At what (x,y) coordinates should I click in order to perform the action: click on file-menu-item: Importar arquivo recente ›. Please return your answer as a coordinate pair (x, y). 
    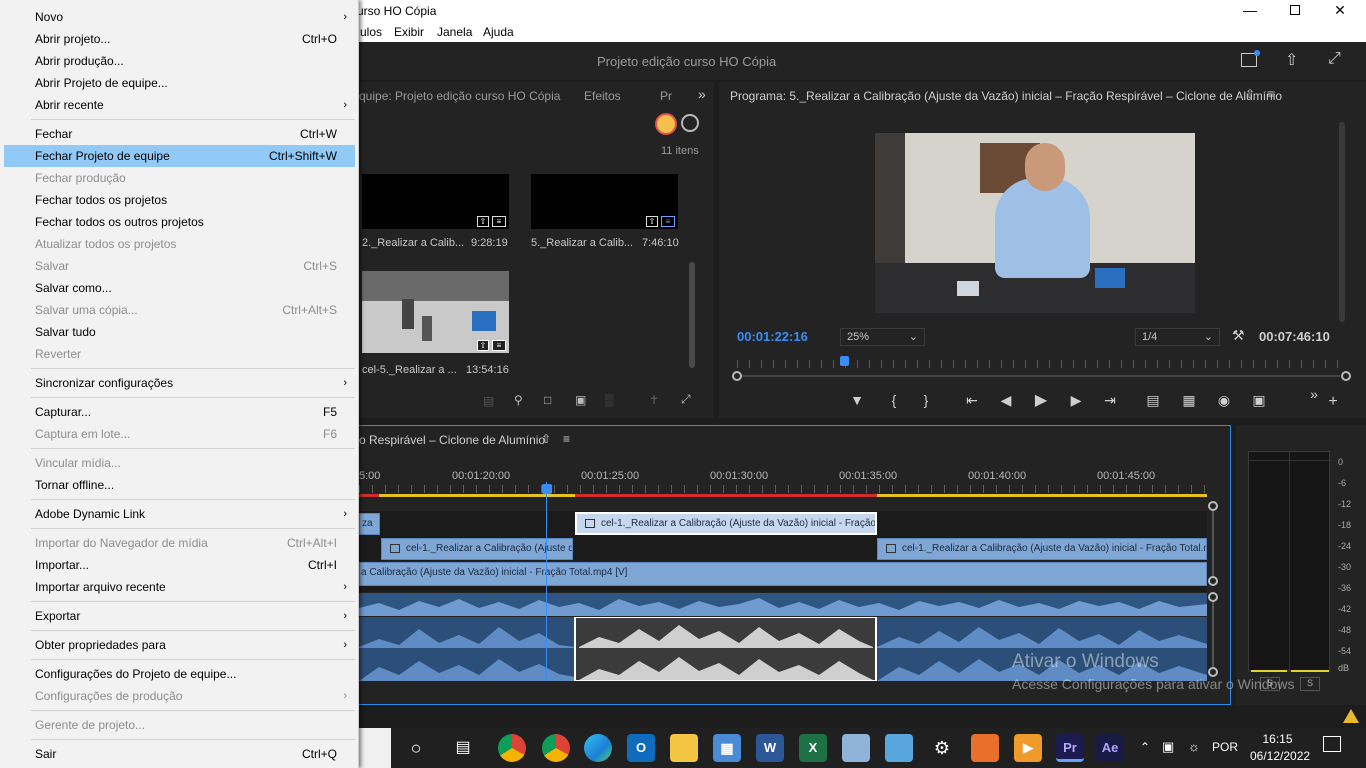
    Looking at the image, I should click on (179, 587).